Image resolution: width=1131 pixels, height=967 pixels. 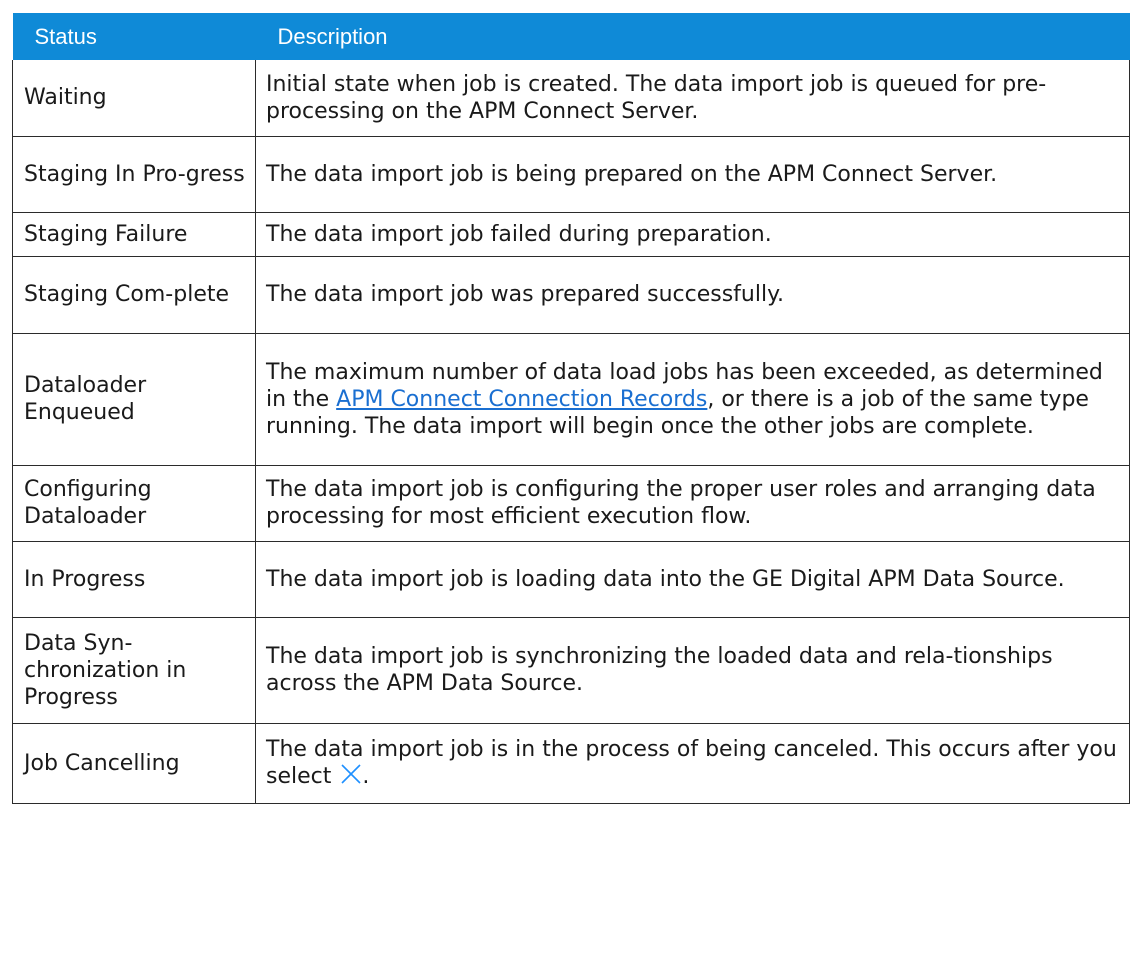 I want to click on description-column-header: Description, so click(x=692, y=36).